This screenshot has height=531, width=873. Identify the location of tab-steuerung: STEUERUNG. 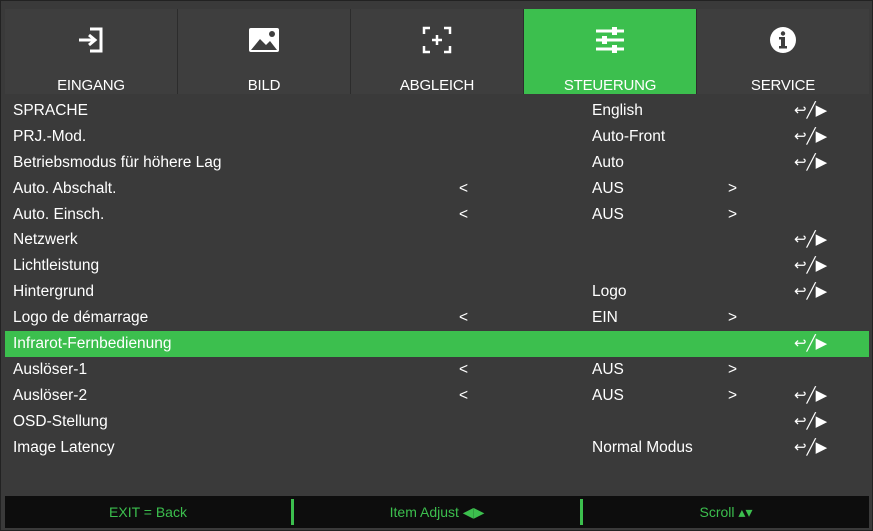
(610, 51).